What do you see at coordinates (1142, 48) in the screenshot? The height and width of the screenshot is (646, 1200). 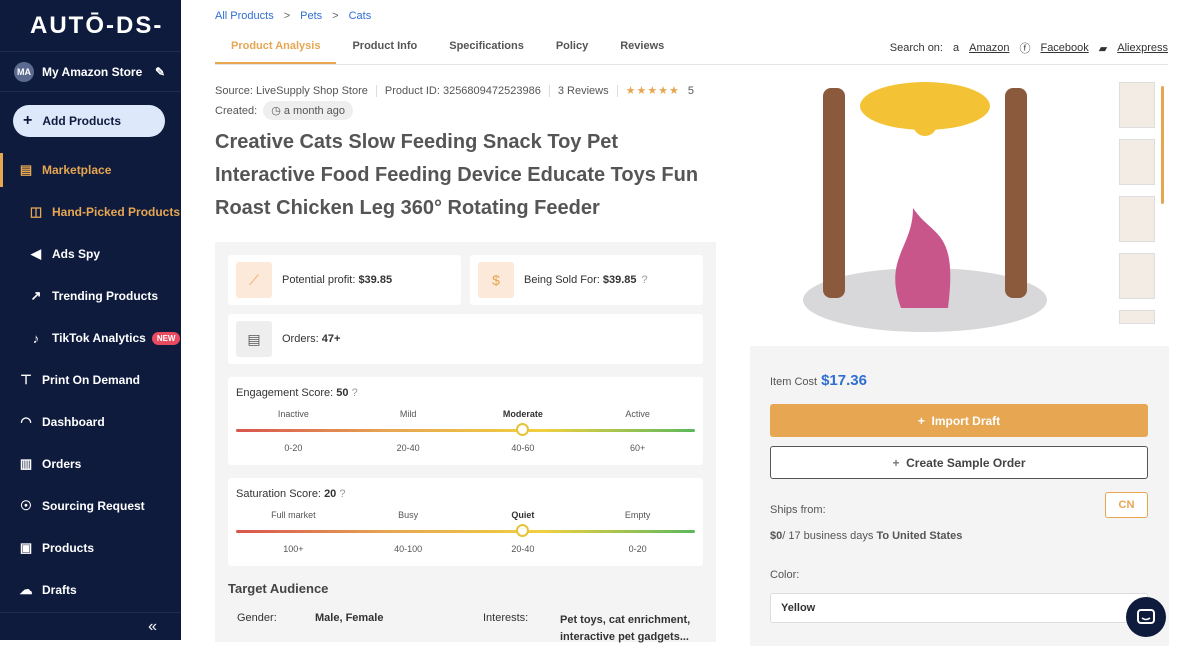 I see `aliexpress-link: Aliexpress` at bounding box center [1142, 48].